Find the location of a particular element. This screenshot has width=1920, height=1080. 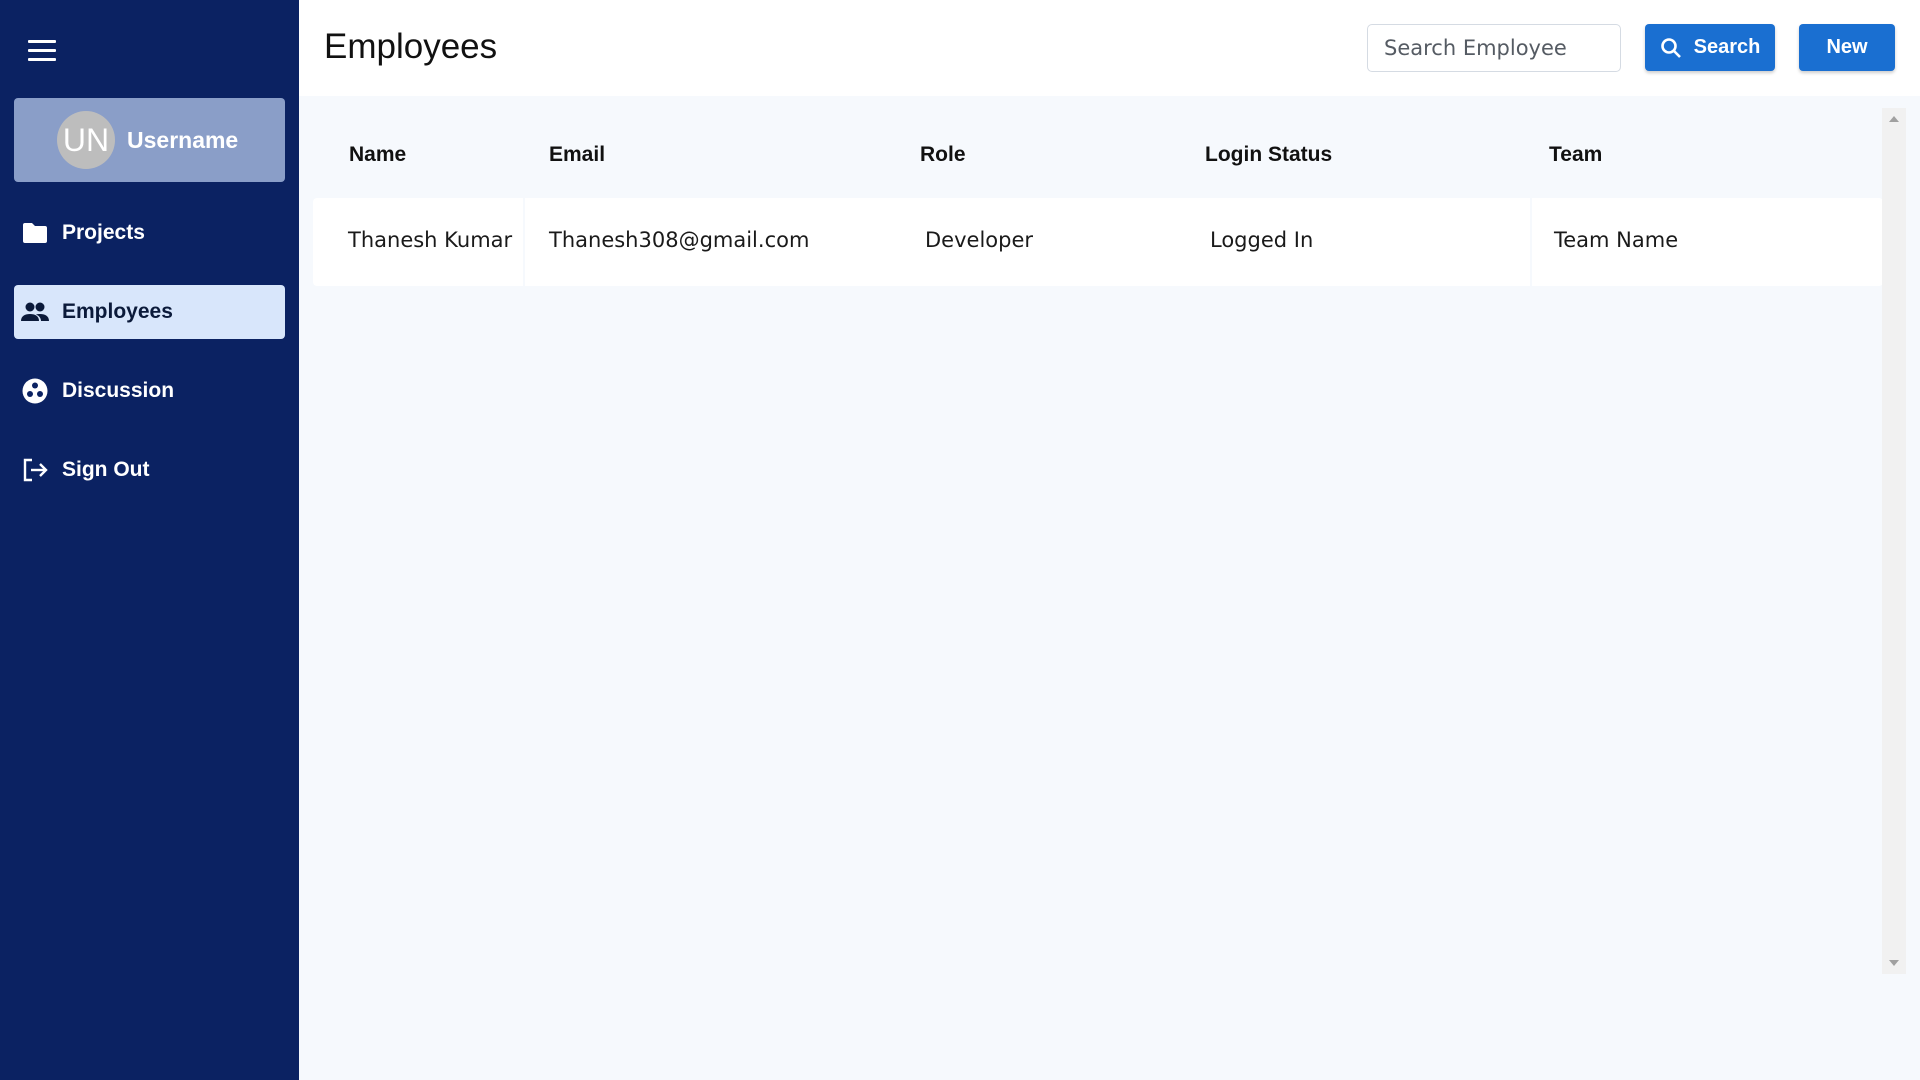

header: Employees Search New is located at coordinates (1109, 48).